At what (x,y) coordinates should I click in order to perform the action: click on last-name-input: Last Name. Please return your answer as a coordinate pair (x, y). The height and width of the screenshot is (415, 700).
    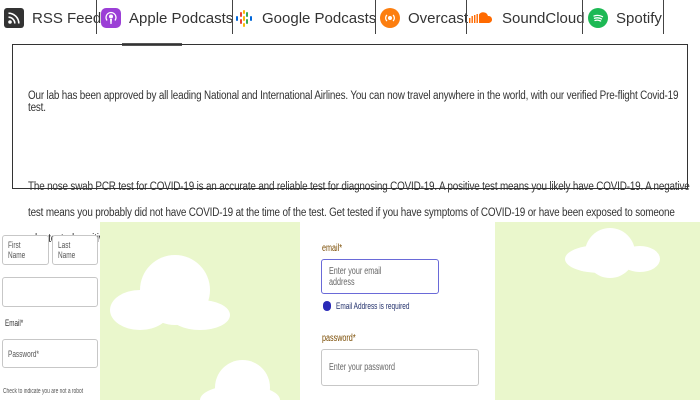
    Looking at the image, I should click on (75, 250).